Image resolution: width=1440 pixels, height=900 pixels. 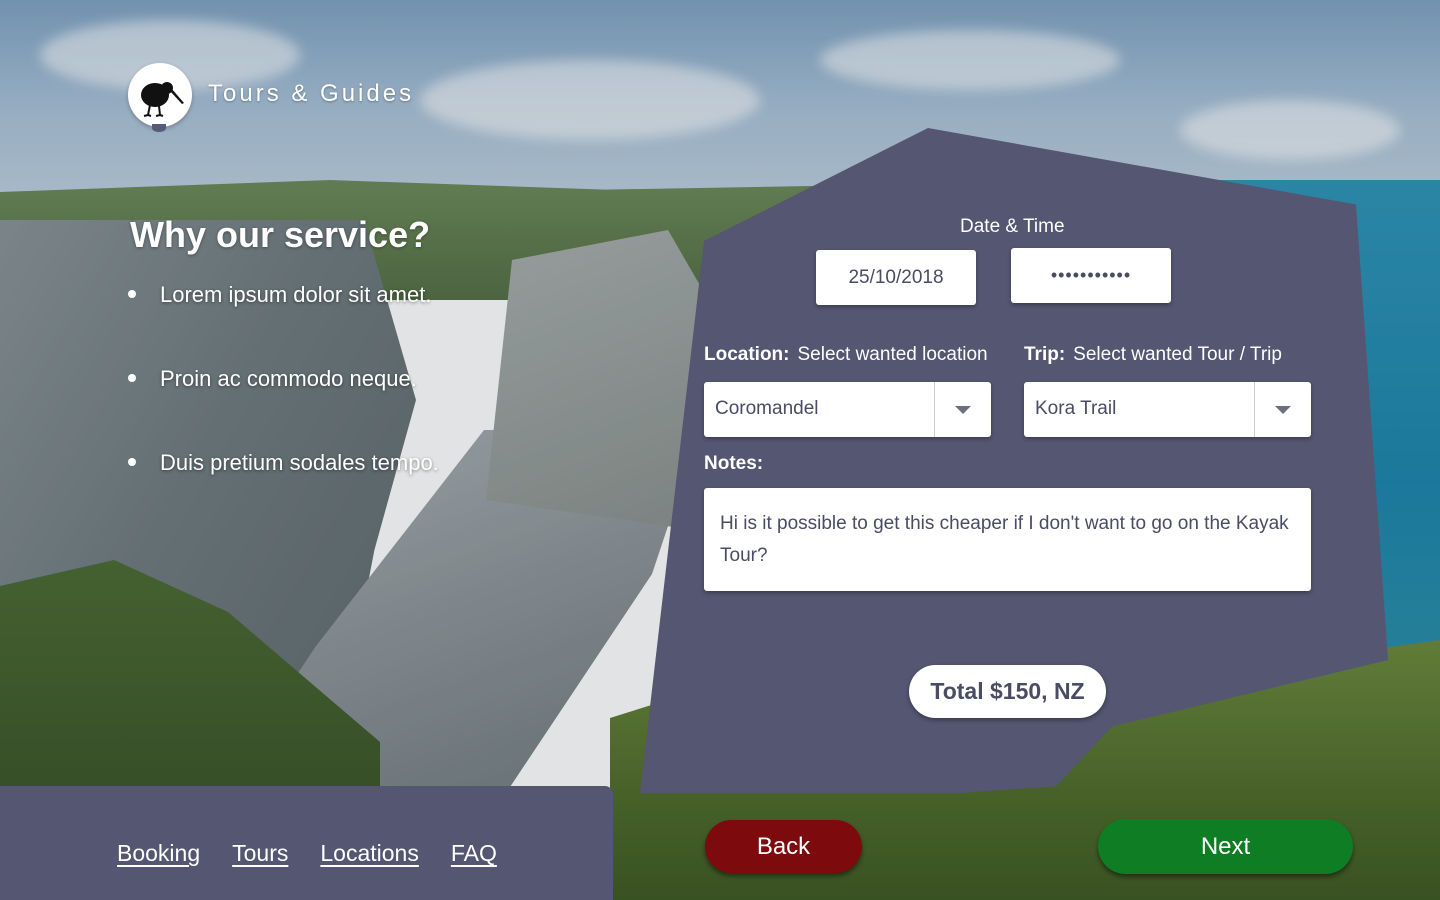 I want to click on why-item: Lorem ipsum dolor sit amet., so click(x=283, y=324).